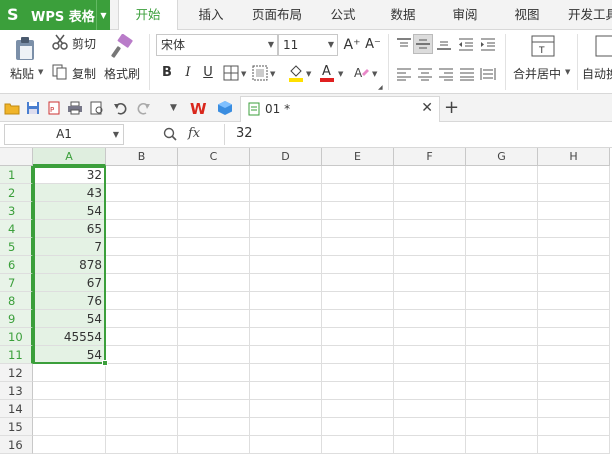 This screenshot has width=612, height=465. Describe the element at coordinates (574, 391) in the screenshot. I see `cell-h13` at that location.